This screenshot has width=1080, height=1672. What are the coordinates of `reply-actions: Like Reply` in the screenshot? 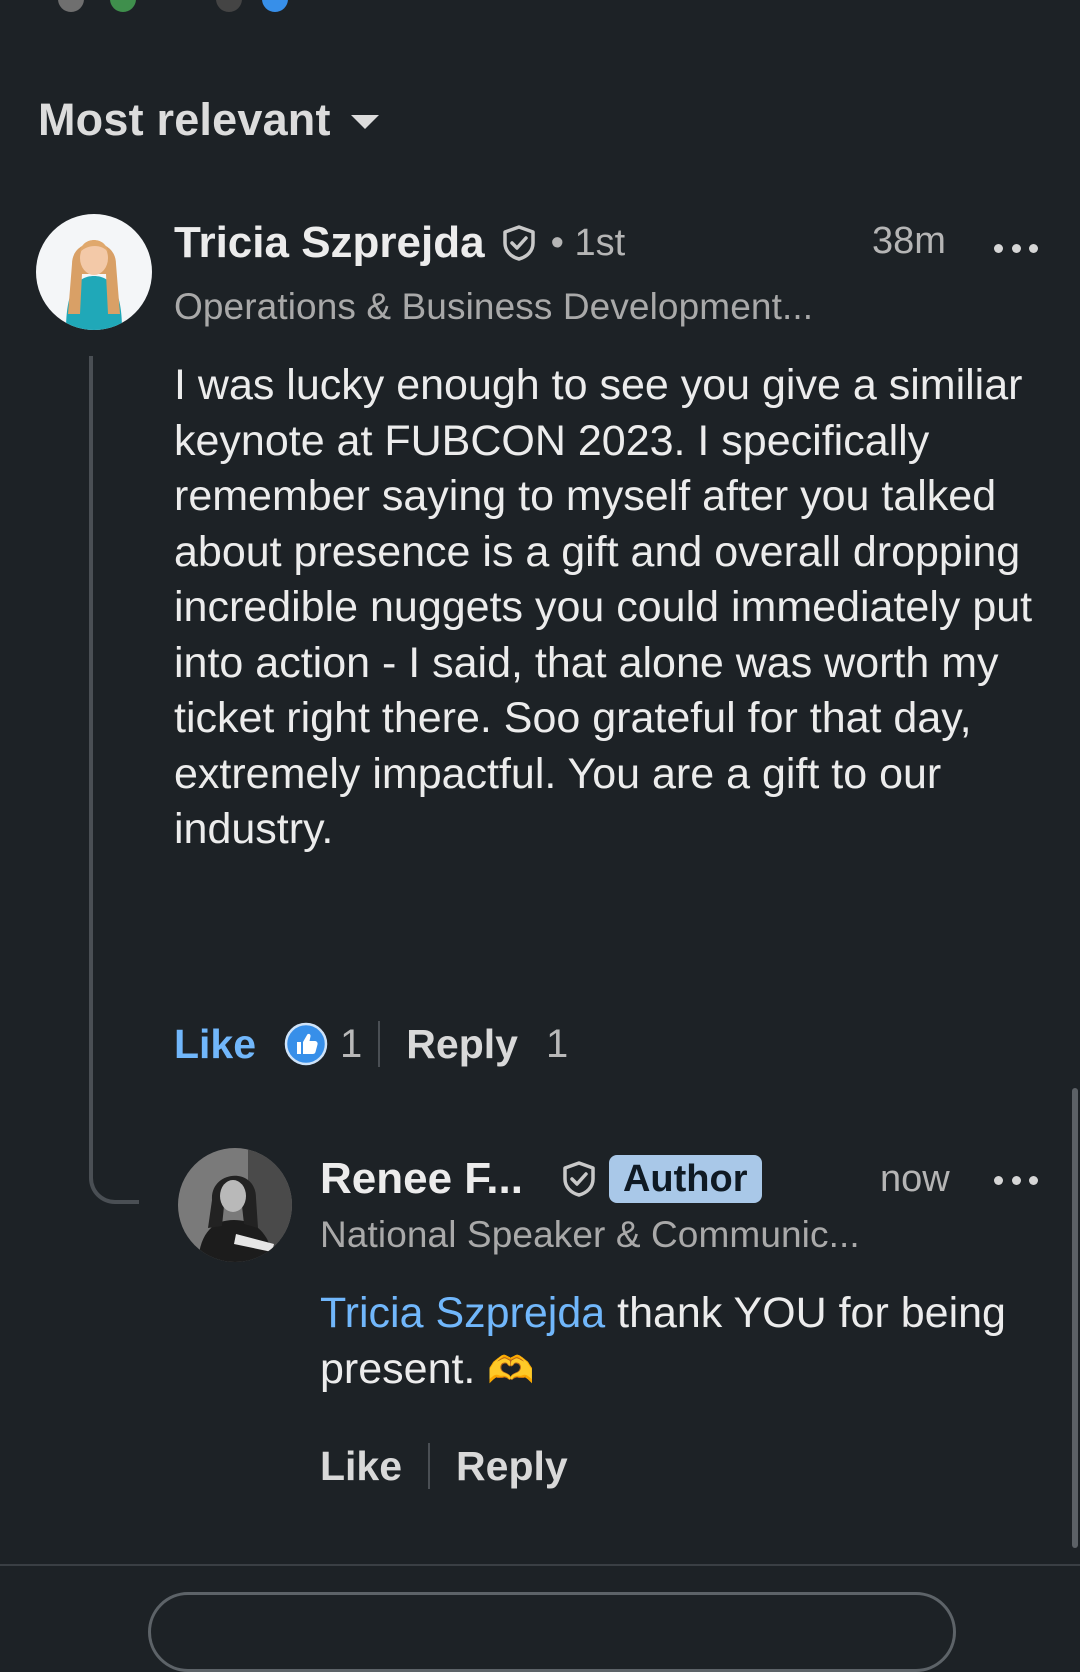 It's located at (444, 1466).